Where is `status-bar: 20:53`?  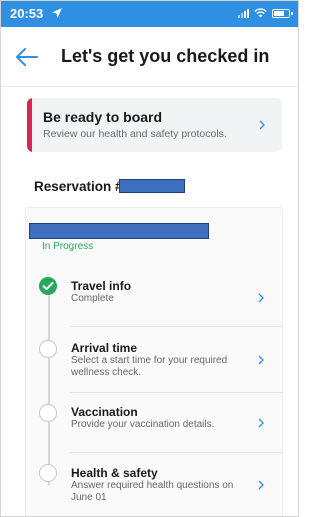
status-bar: 20:53 is located at coordinates (149, 14).